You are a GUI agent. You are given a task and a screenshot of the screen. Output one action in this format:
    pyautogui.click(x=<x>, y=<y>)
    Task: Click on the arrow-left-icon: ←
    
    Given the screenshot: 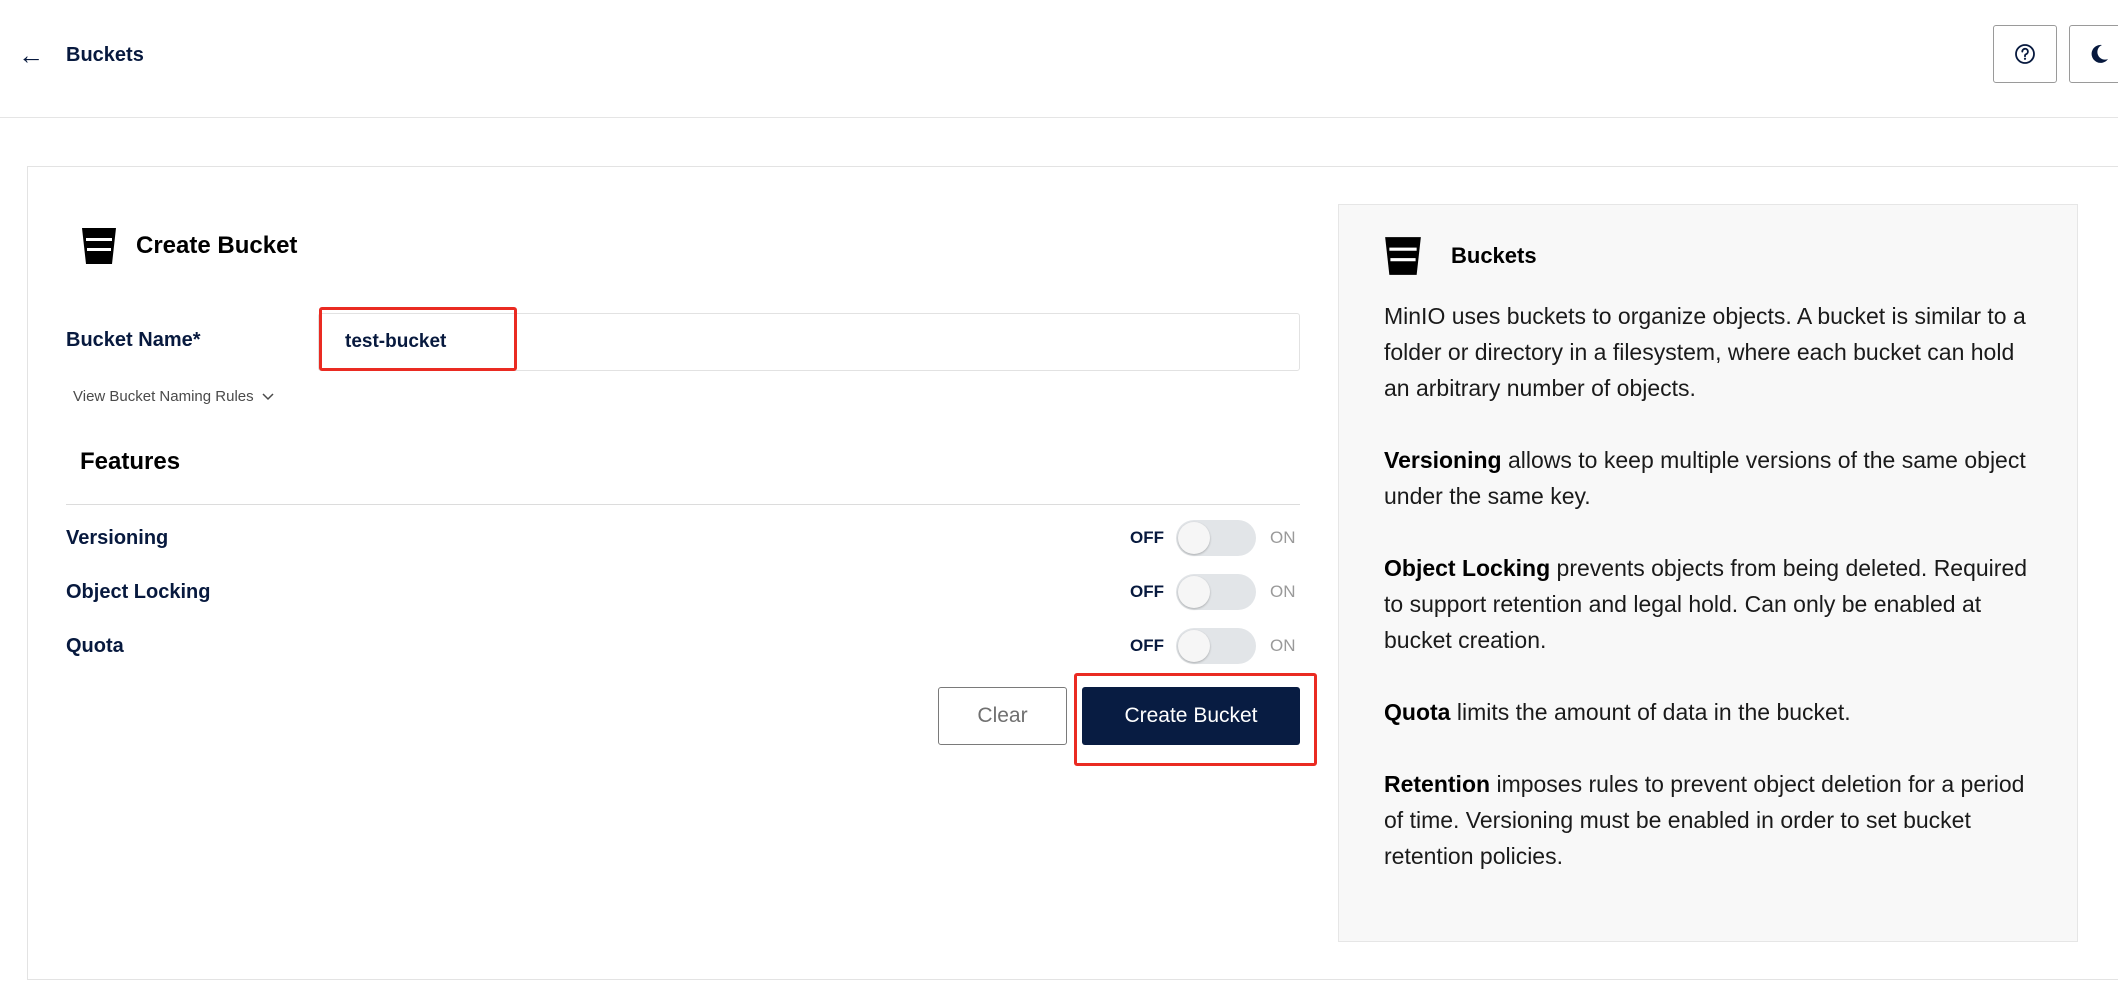 What is the action you would take?
    pyautogui.click(x=31, y=55)
    